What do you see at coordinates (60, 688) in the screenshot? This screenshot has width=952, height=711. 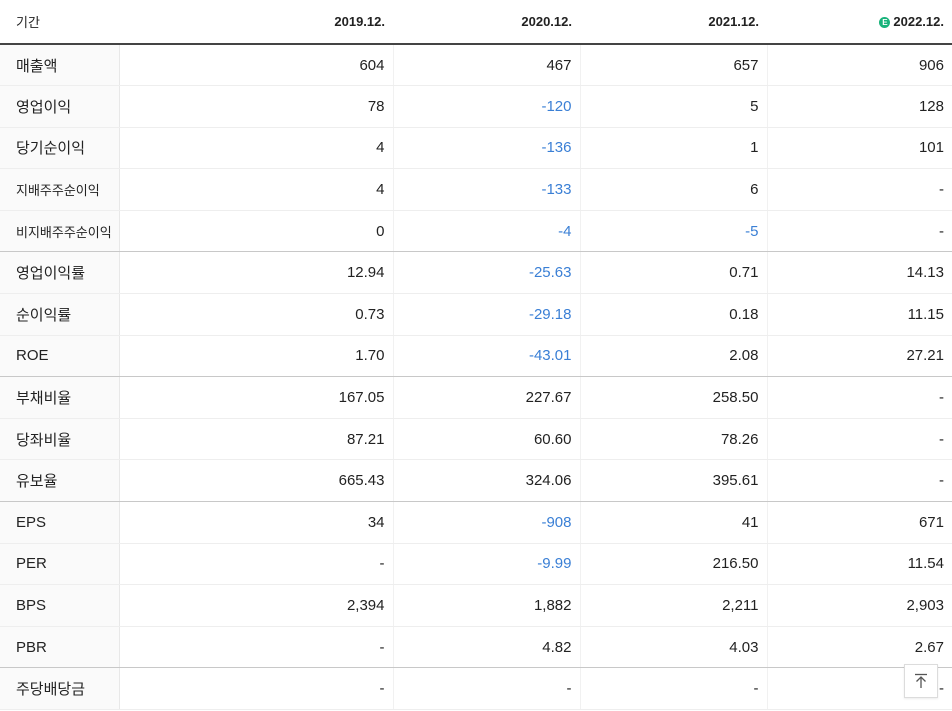 I see `row-label: 주당배당금` at bounding box center [60, 688].